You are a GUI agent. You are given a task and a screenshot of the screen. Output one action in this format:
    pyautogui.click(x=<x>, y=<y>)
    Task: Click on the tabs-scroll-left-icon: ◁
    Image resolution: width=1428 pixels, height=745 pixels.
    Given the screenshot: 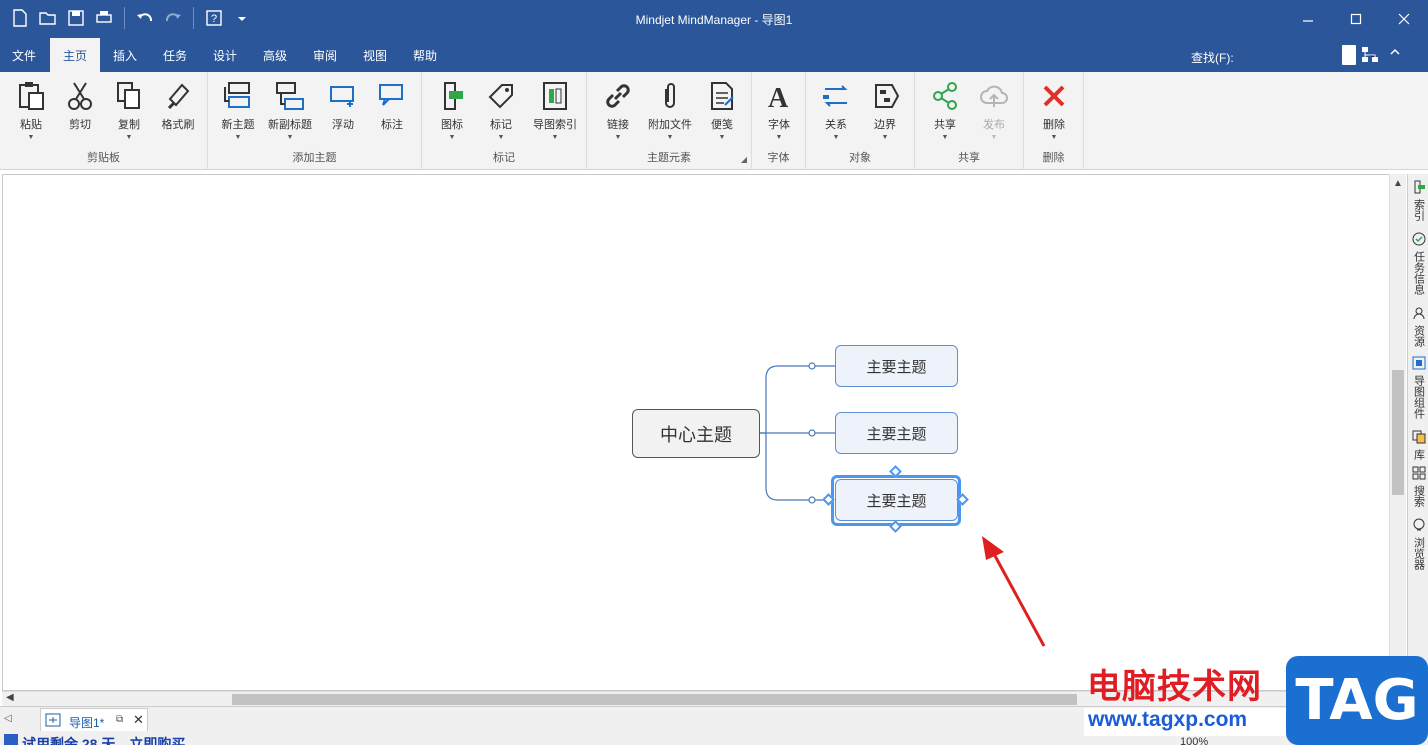 What is the action you would take?
    pyautogui.click(x=8, y=718)
    